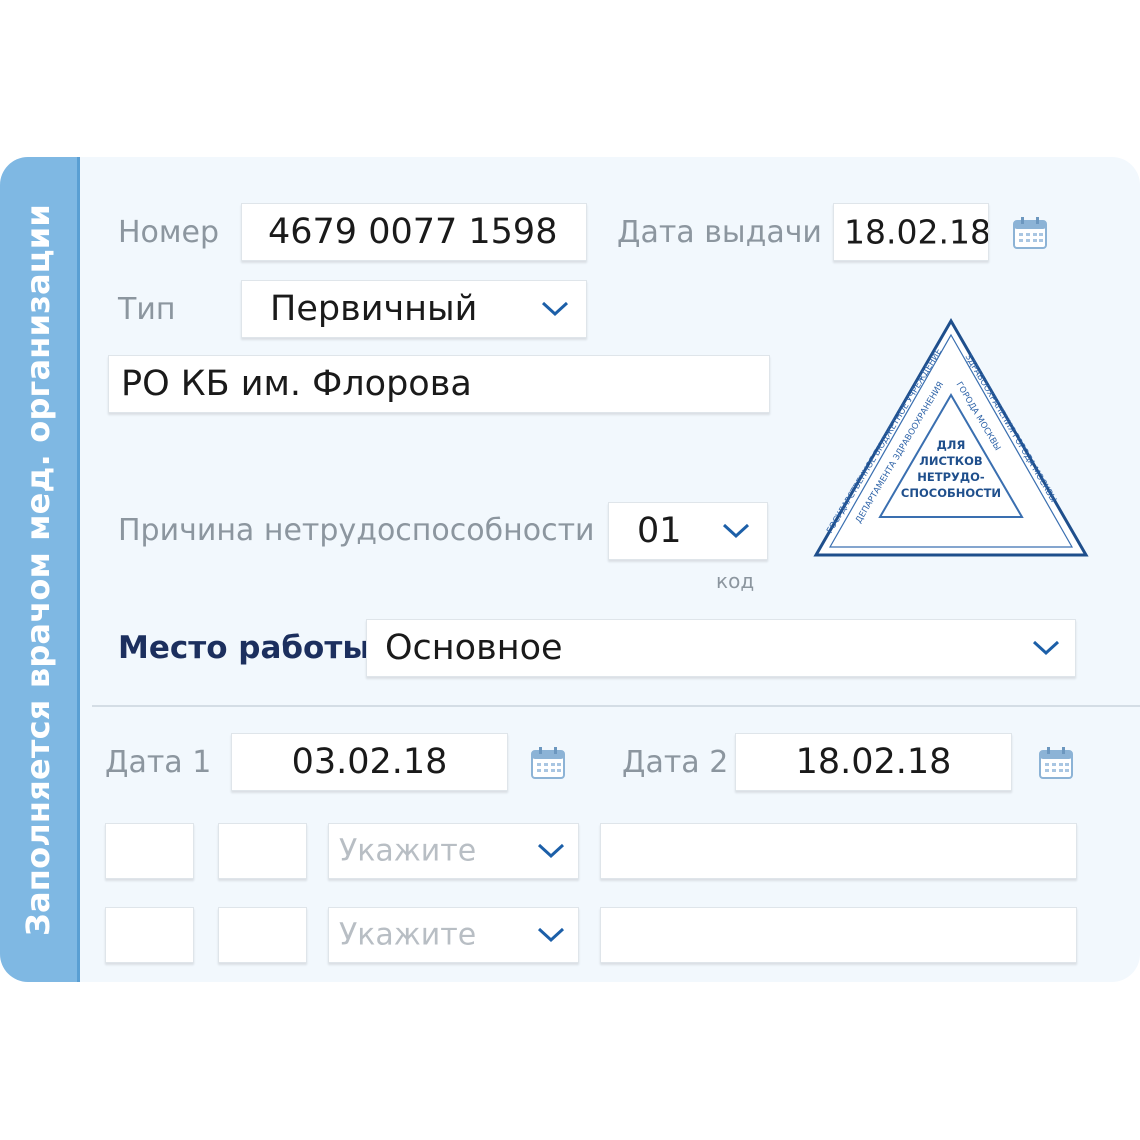  I want to click on organization-field: РО КБ им. Флорова, so click(439, 384).